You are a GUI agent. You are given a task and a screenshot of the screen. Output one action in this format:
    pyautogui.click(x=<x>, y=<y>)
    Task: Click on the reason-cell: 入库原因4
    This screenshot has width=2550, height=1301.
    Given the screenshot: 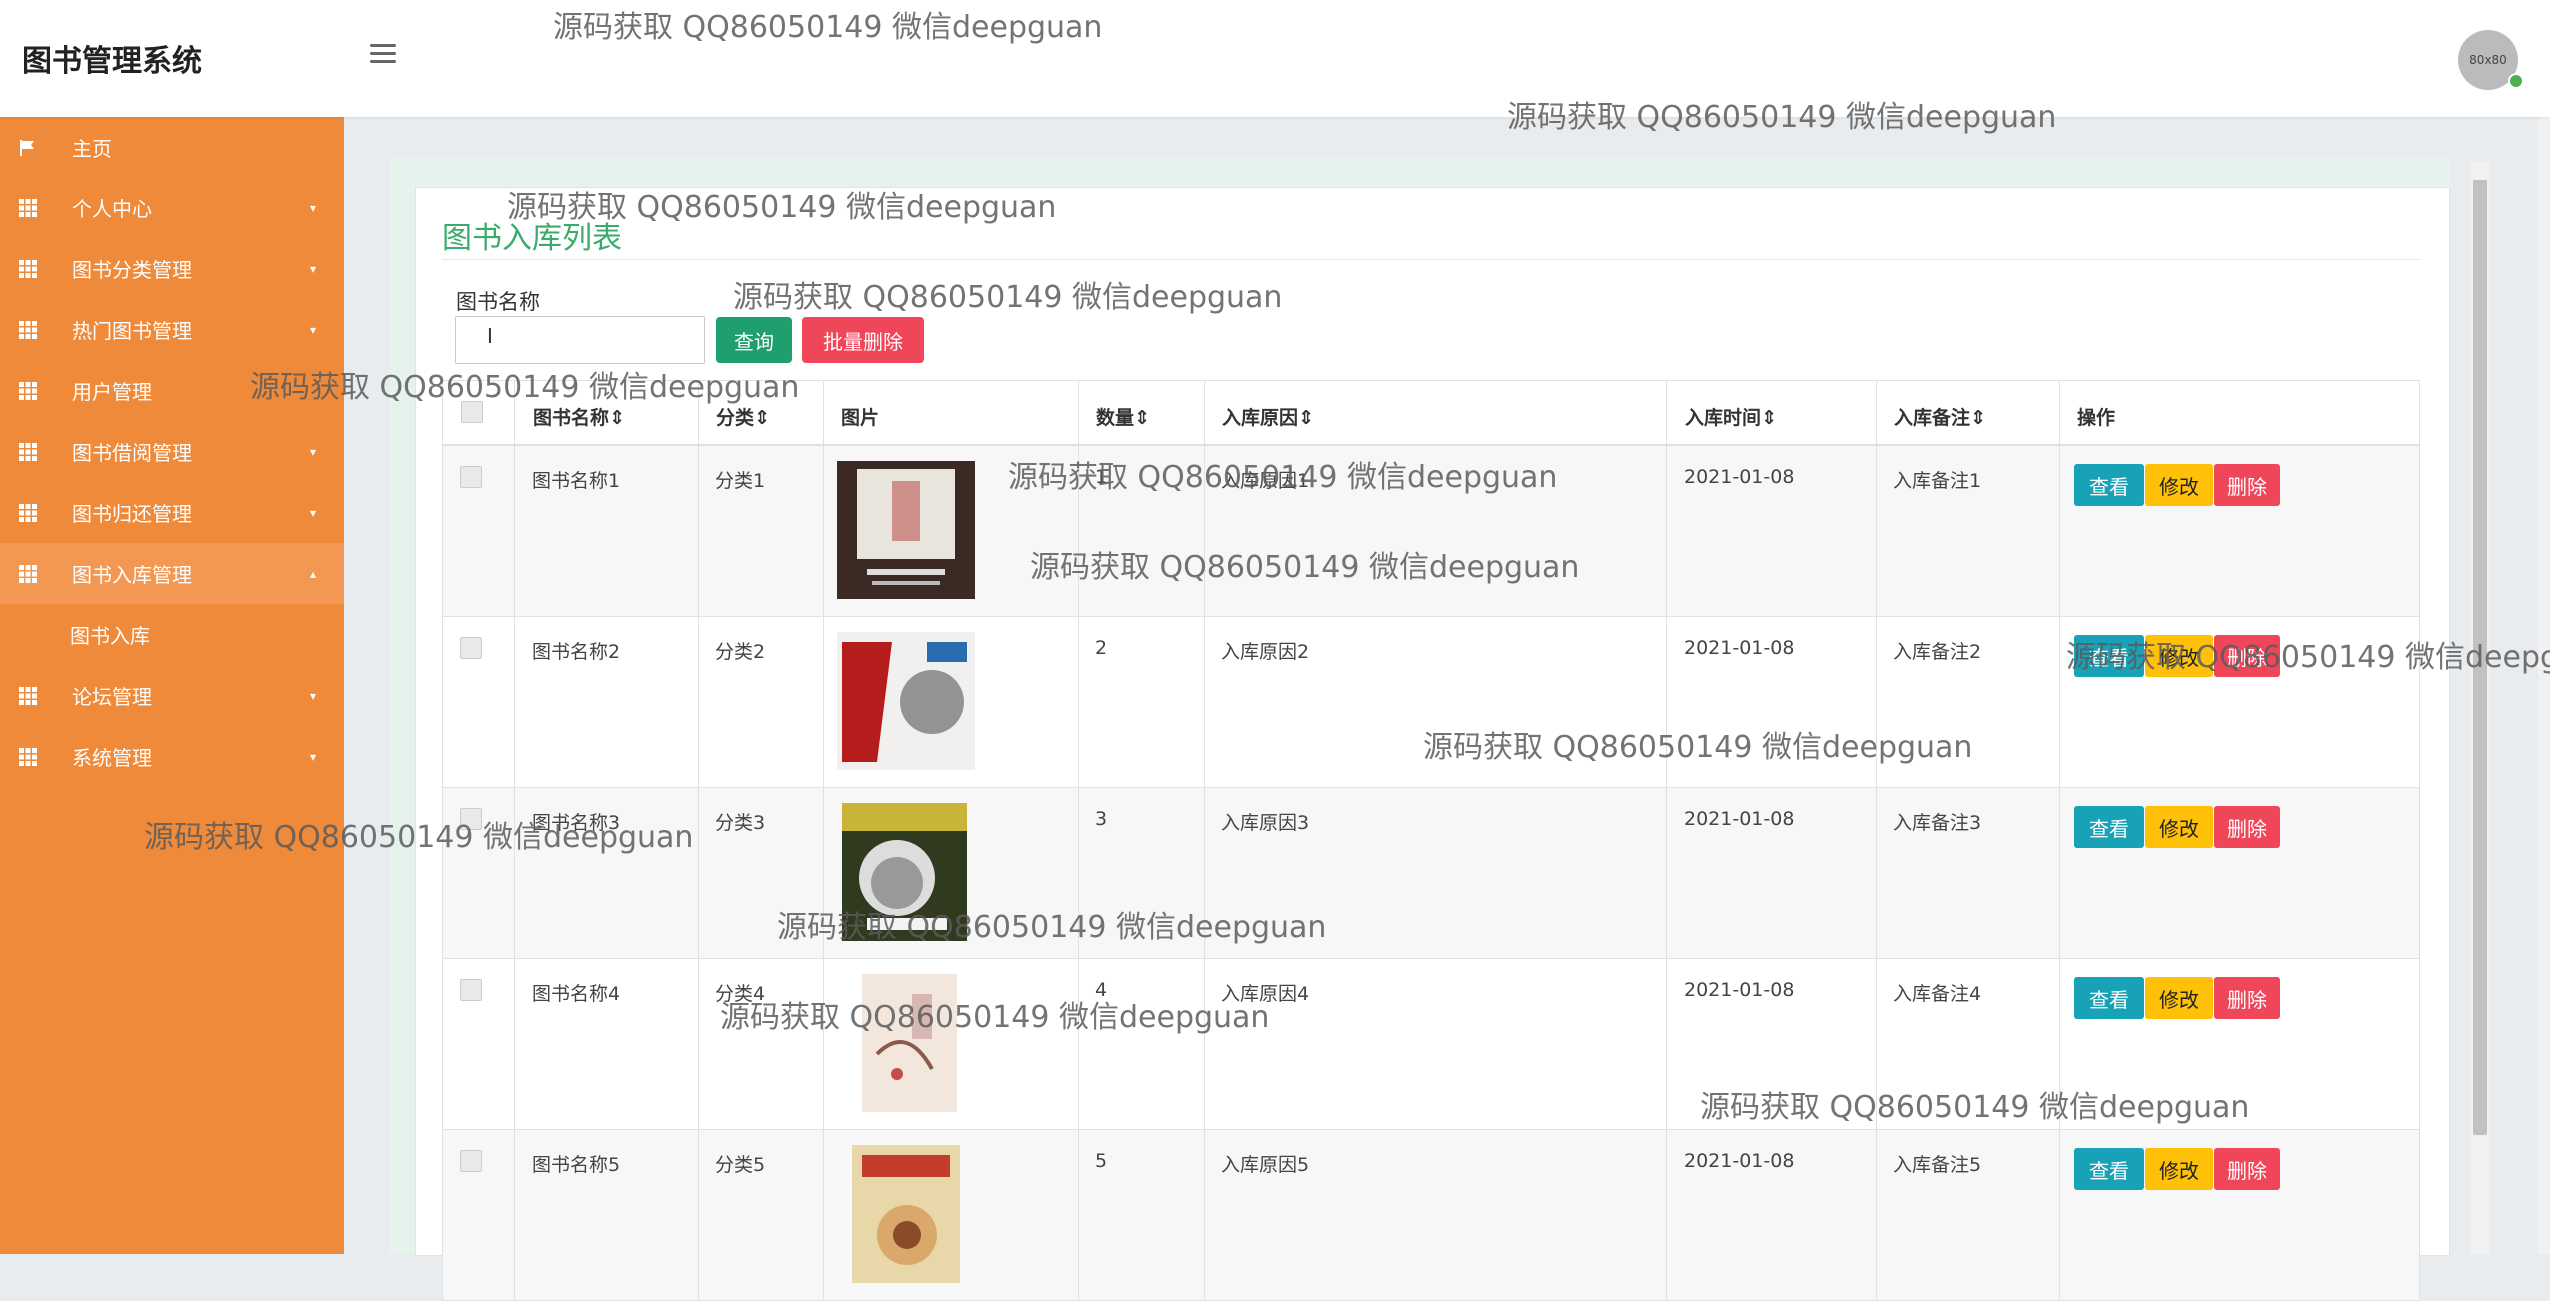 What is the action you would take?
    pyautogui.click(x=1265, y=994)
    